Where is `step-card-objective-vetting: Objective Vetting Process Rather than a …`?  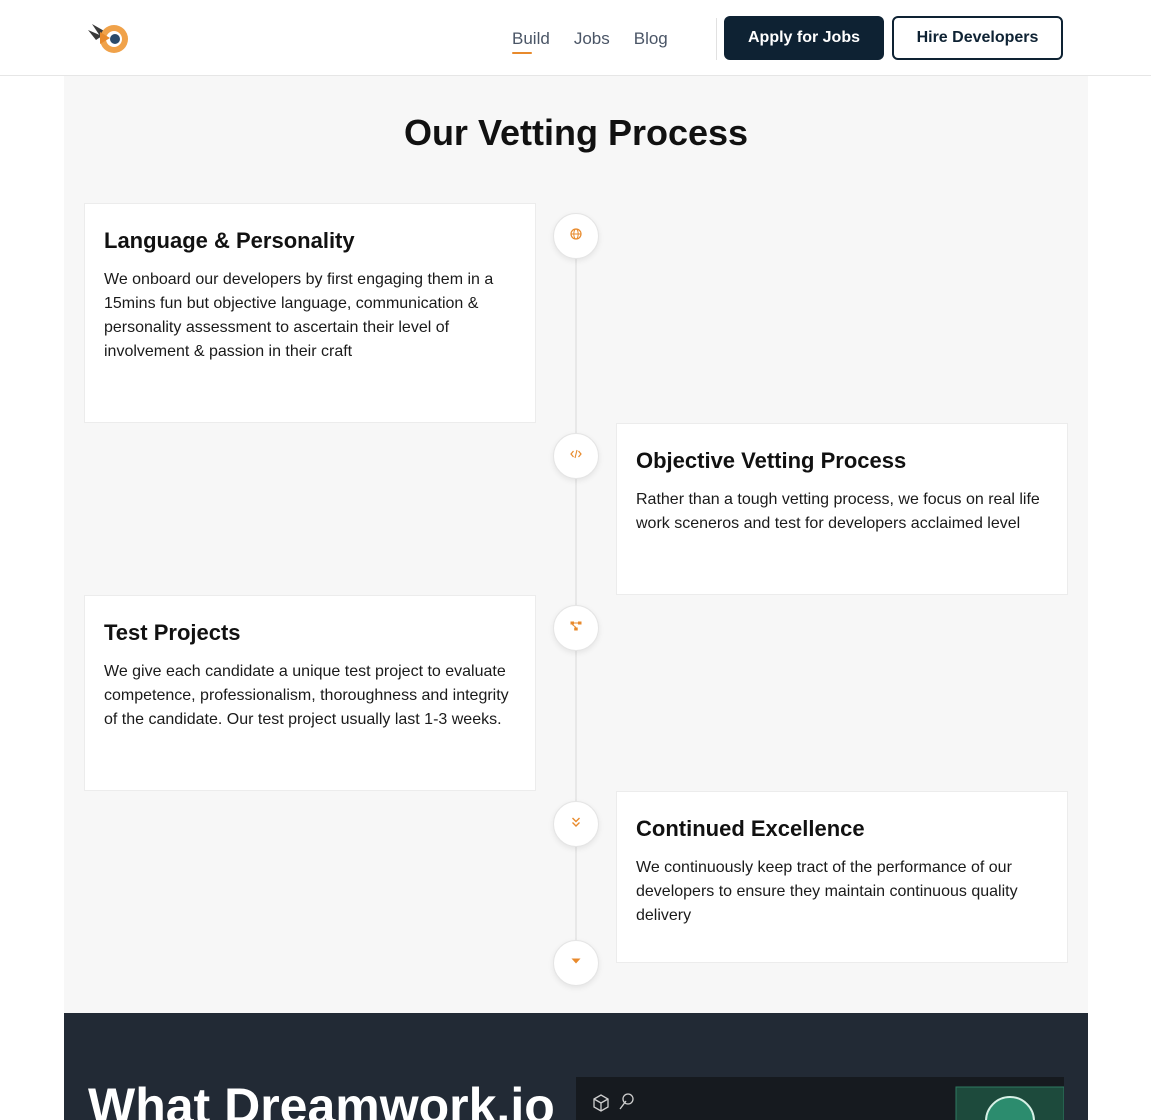 step-card-objective-vetting: Objective Vetting Process Rather than a … is located at coordinates (842, 509).